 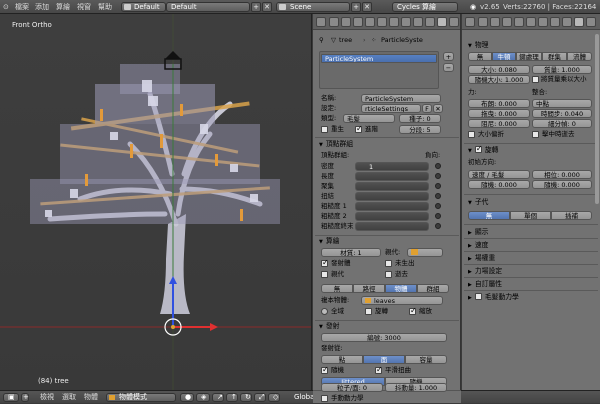 I want to click on random-orientation-field: 隨機: 0.000, so click(x=499, y=184).